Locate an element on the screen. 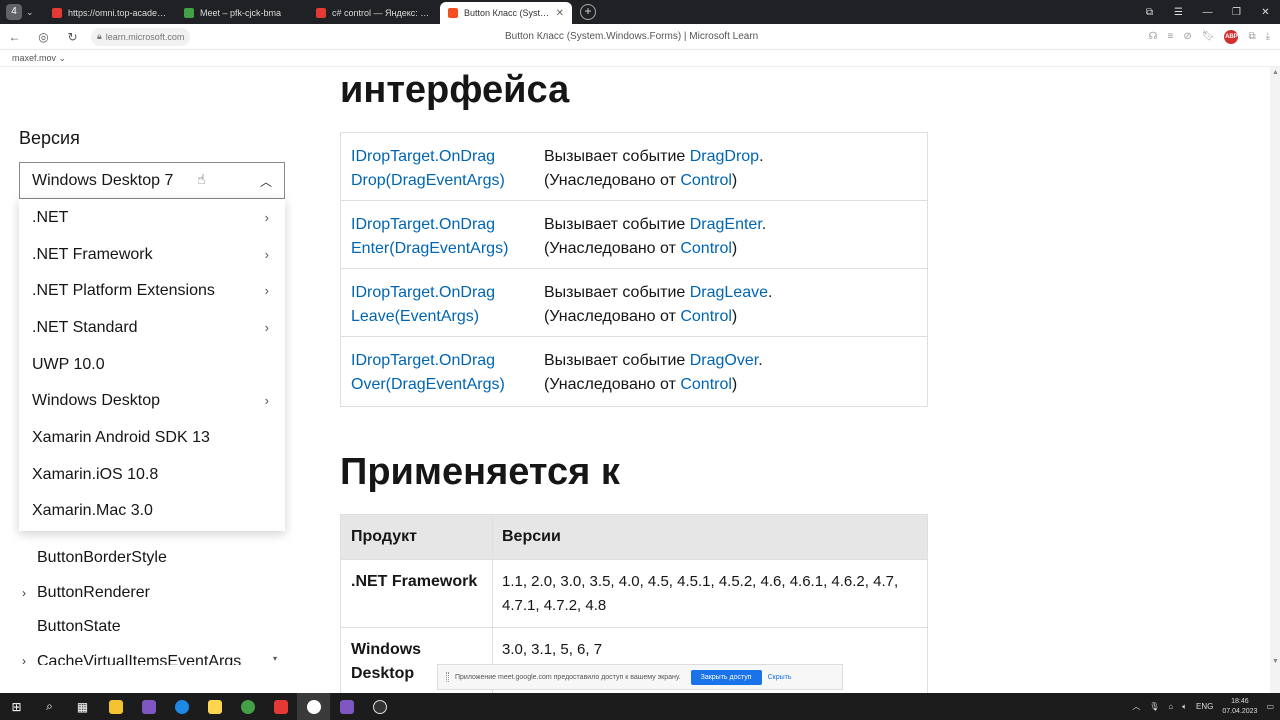  bookmark-item: maxef.mov ⌄ is located at coordinates (39, 58).